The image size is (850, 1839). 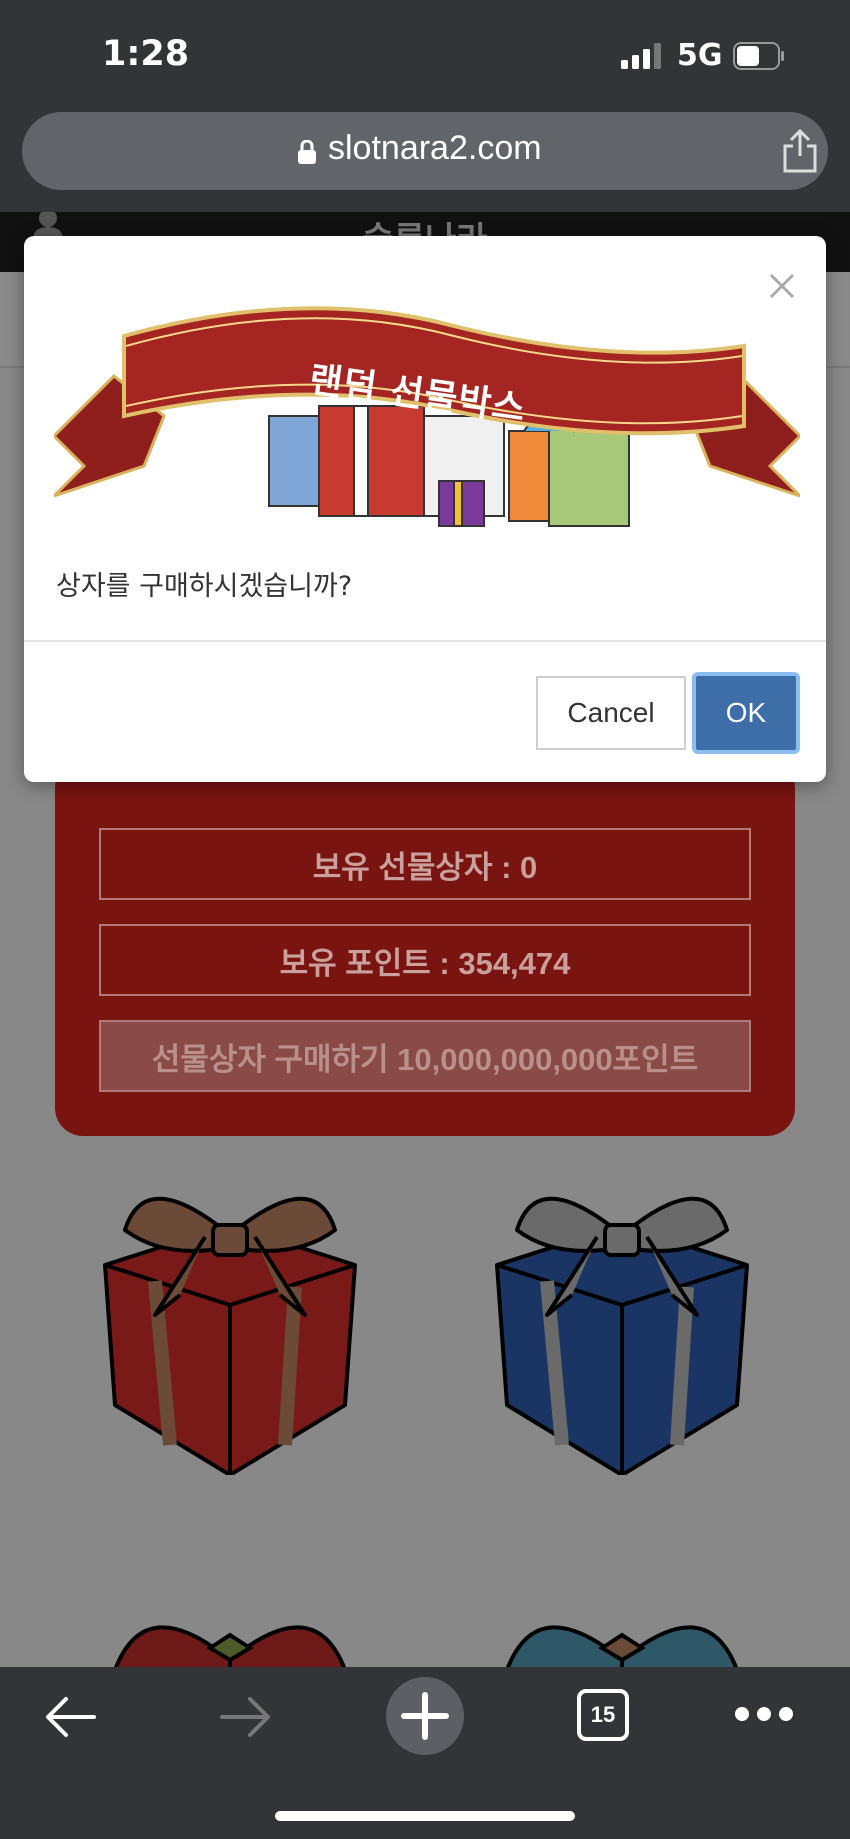 I want to click on buy-gift-box-button: 선물상자 구매하기 10,000,000,000포인트, so click(x=425, y=1056).